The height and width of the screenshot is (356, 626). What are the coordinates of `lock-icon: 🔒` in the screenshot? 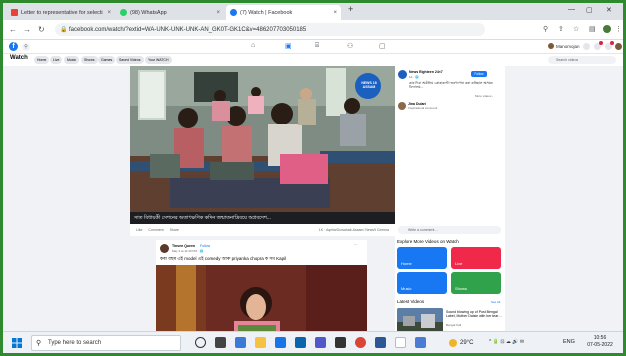 It's located at (64, 30).